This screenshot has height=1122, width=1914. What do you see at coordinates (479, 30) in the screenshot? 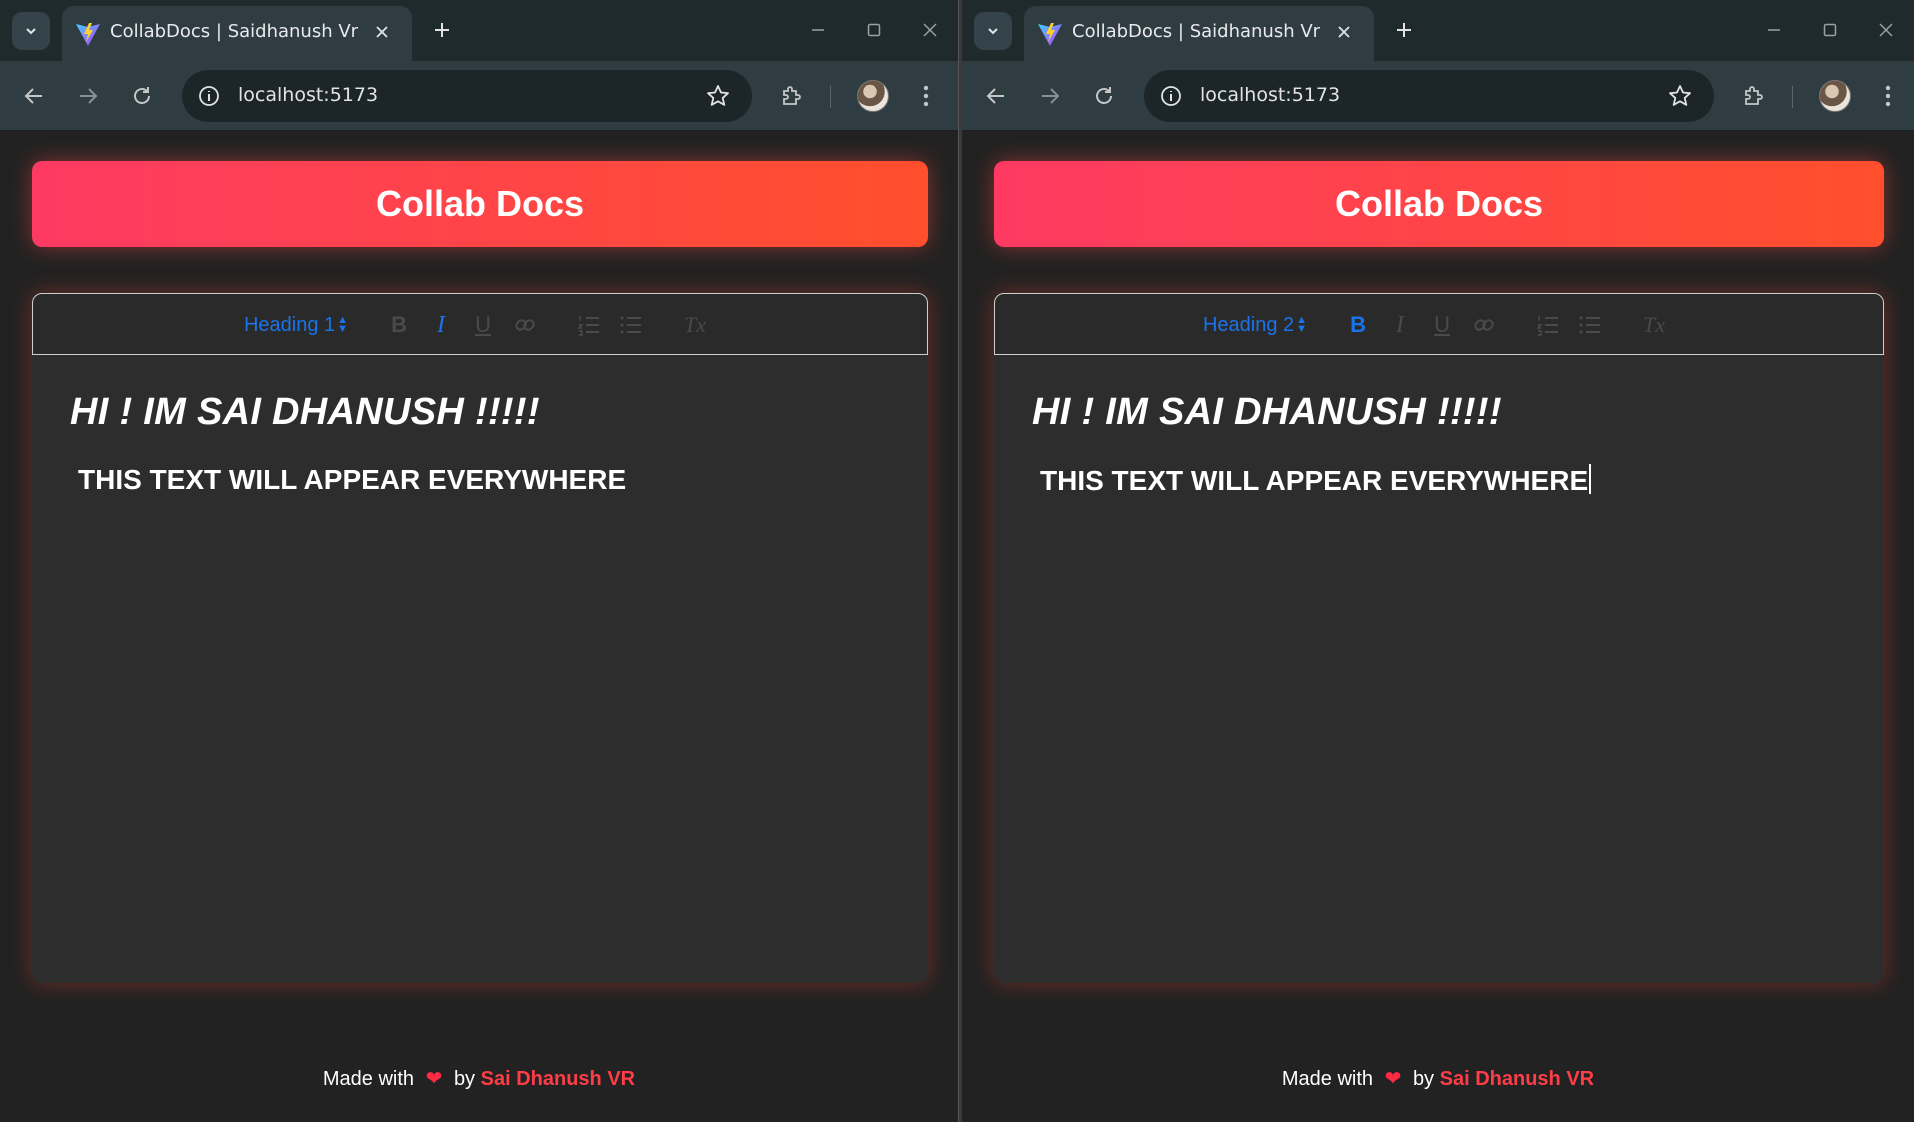
I see `tab-strip: CollabDocs | Saidhanush Vr` at bounding box center [479, 30].